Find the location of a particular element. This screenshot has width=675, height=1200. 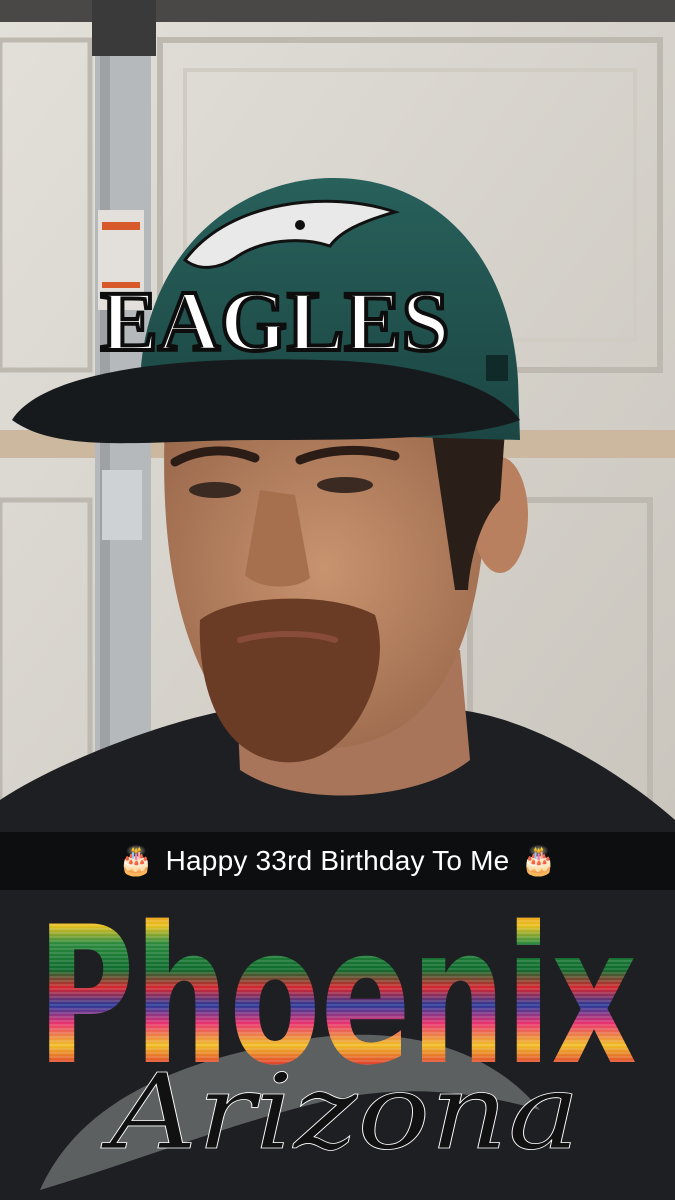

caption-bar: 🎂 Happy 33rd Birthday To Me 🎂 is located at coordinates (337, 861).